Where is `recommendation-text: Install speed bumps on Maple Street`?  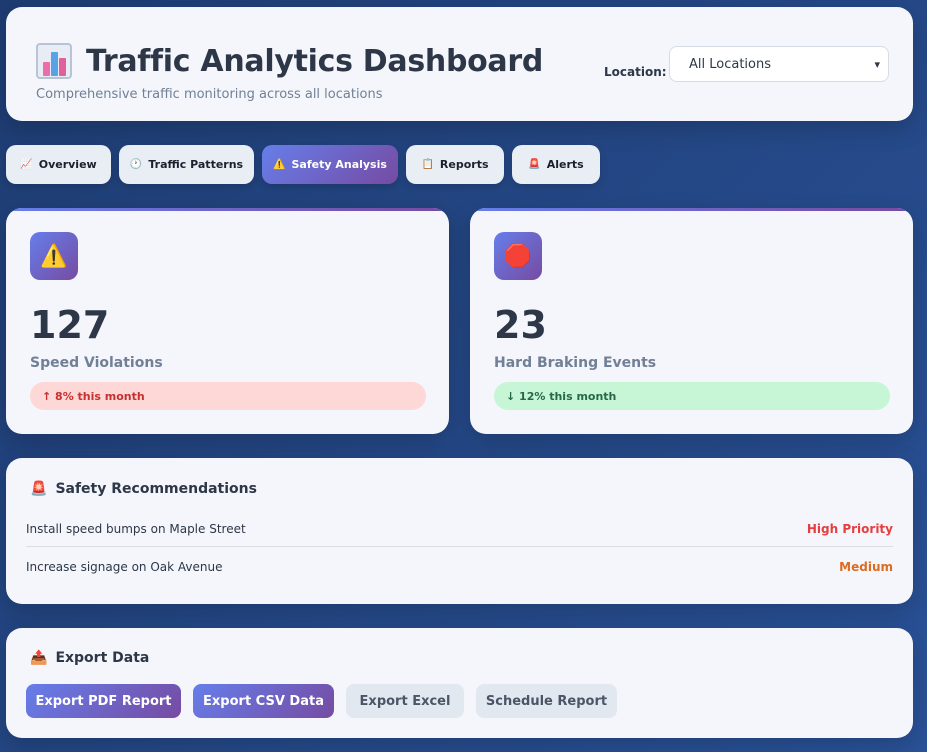 recommendation-text: Install speed bumps on Maple Street is located at coordinates (136, 528).